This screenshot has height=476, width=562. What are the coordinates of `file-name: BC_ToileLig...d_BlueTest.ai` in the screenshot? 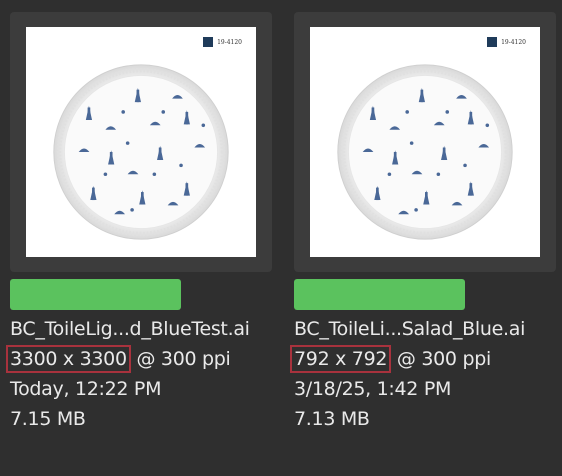 It's located at (130, 329).